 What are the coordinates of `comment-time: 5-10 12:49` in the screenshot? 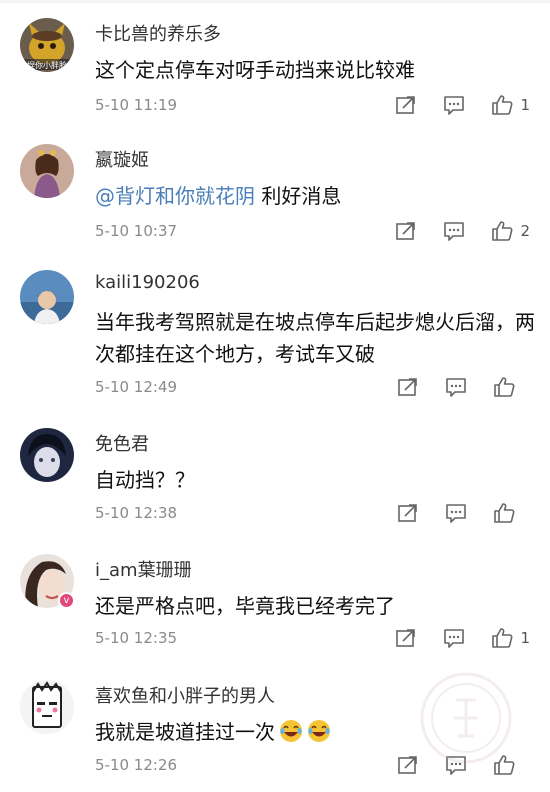 It's located at (136, 387).